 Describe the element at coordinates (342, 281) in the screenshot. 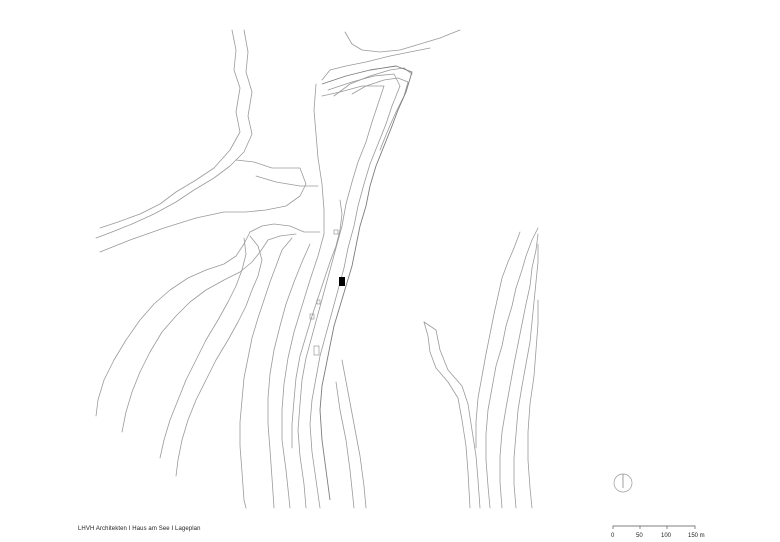

I see `house-footprint` at that location.